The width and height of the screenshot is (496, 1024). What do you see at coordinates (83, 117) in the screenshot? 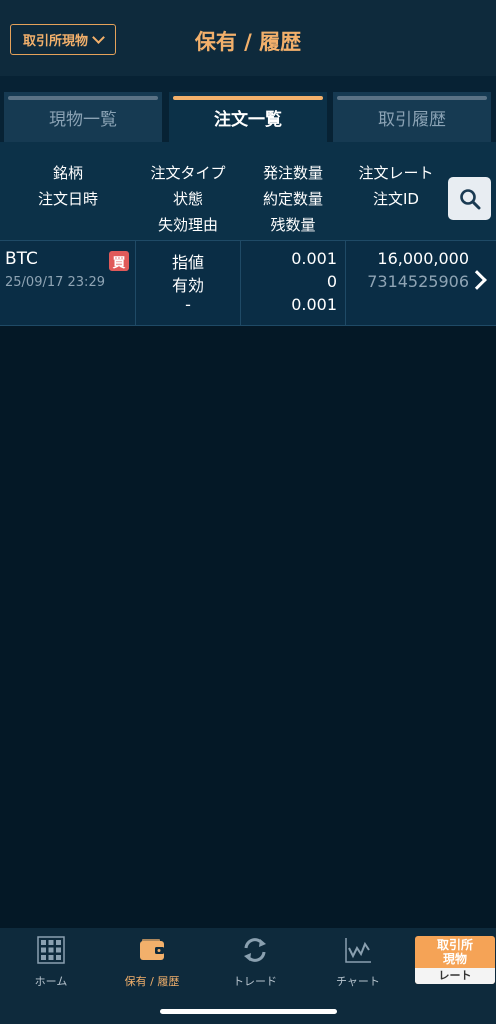
I see `tab-spot-list: 現物一覧` at bounding box center [83, 117].